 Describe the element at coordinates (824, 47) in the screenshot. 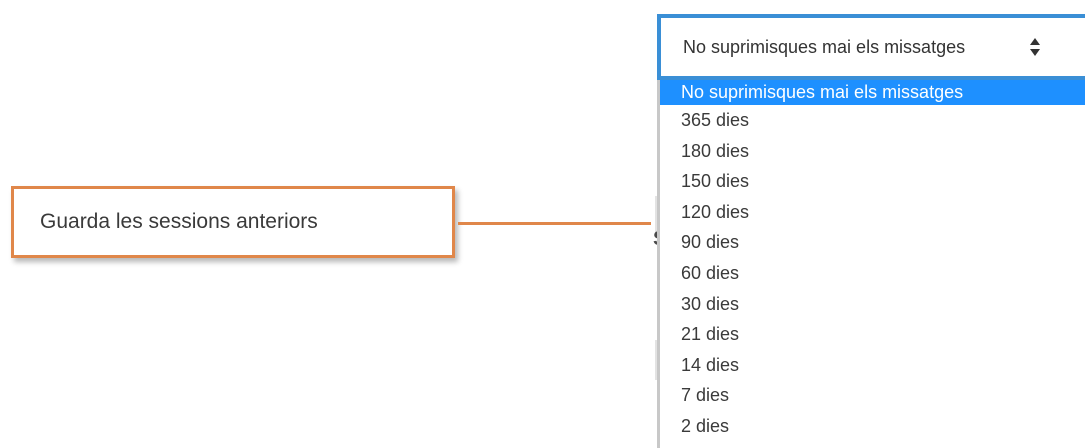

I see `select-current-value: No suprimisques mai els missatges` at that location.